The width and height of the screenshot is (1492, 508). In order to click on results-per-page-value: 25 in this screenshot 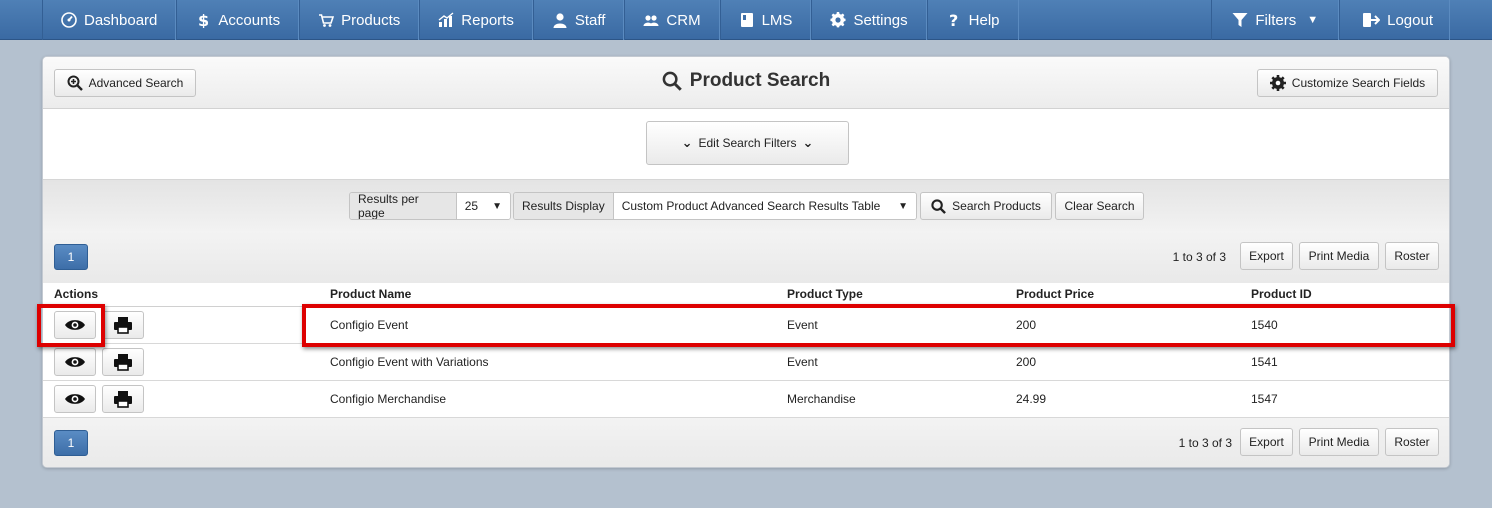, I will do `click(471, 206)`.